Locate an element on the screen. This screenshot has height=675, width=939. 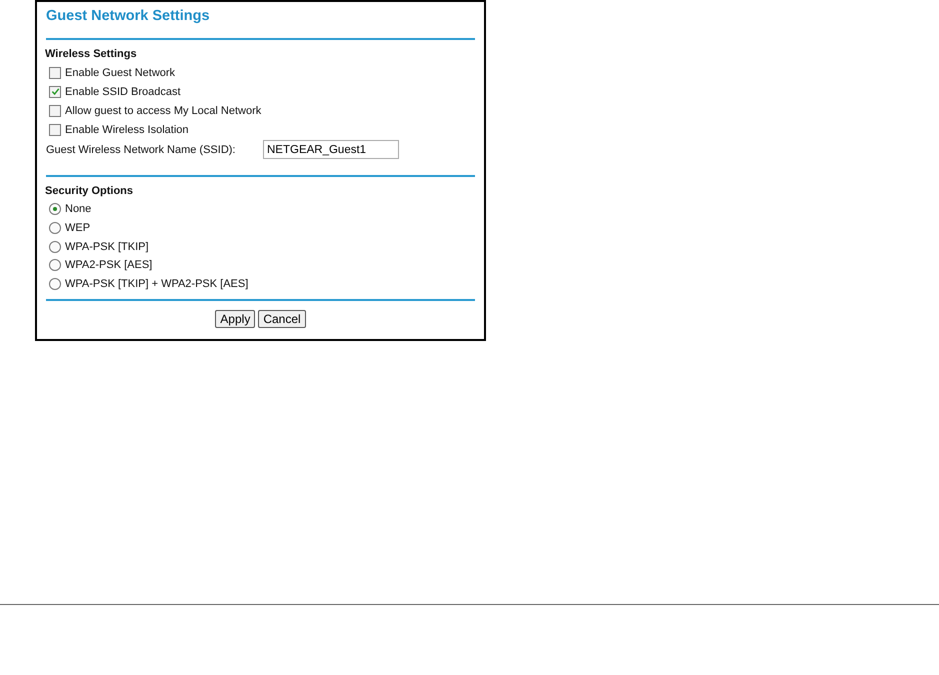
checkbox-label: Allow guest to access My Local Network is located at coordinates (163, 110).